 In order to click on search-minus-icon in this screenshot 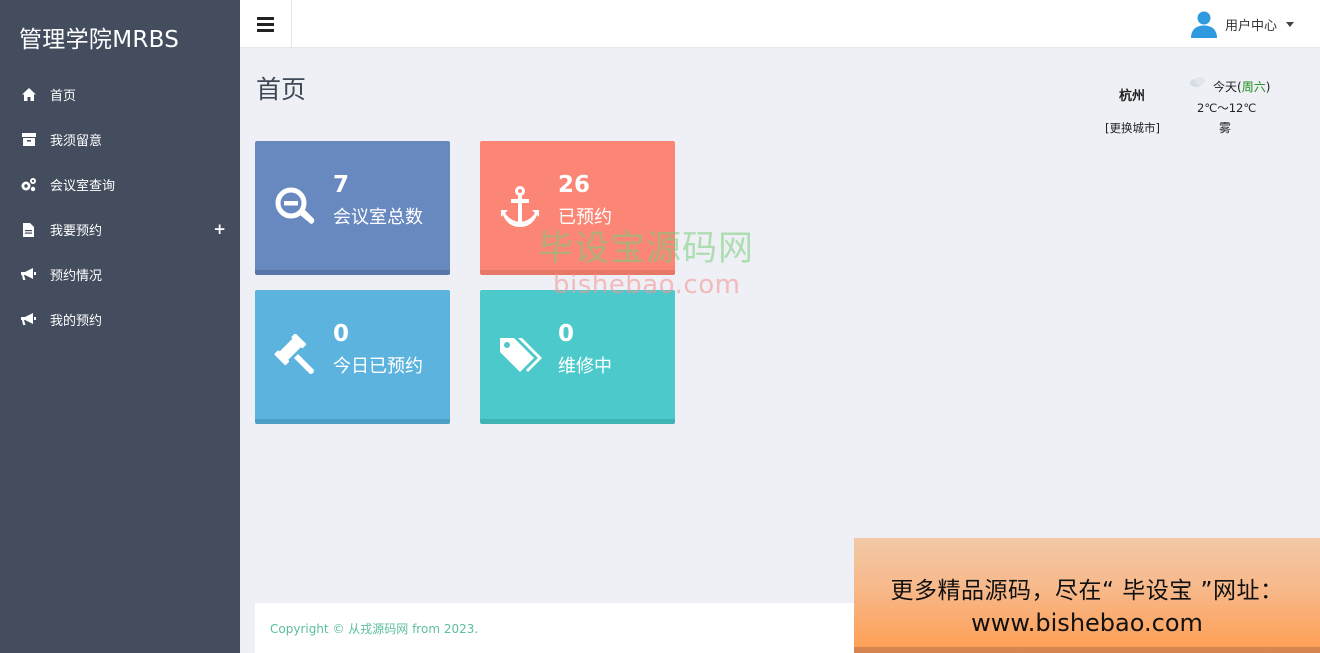, I will do `click(295, 205)`.